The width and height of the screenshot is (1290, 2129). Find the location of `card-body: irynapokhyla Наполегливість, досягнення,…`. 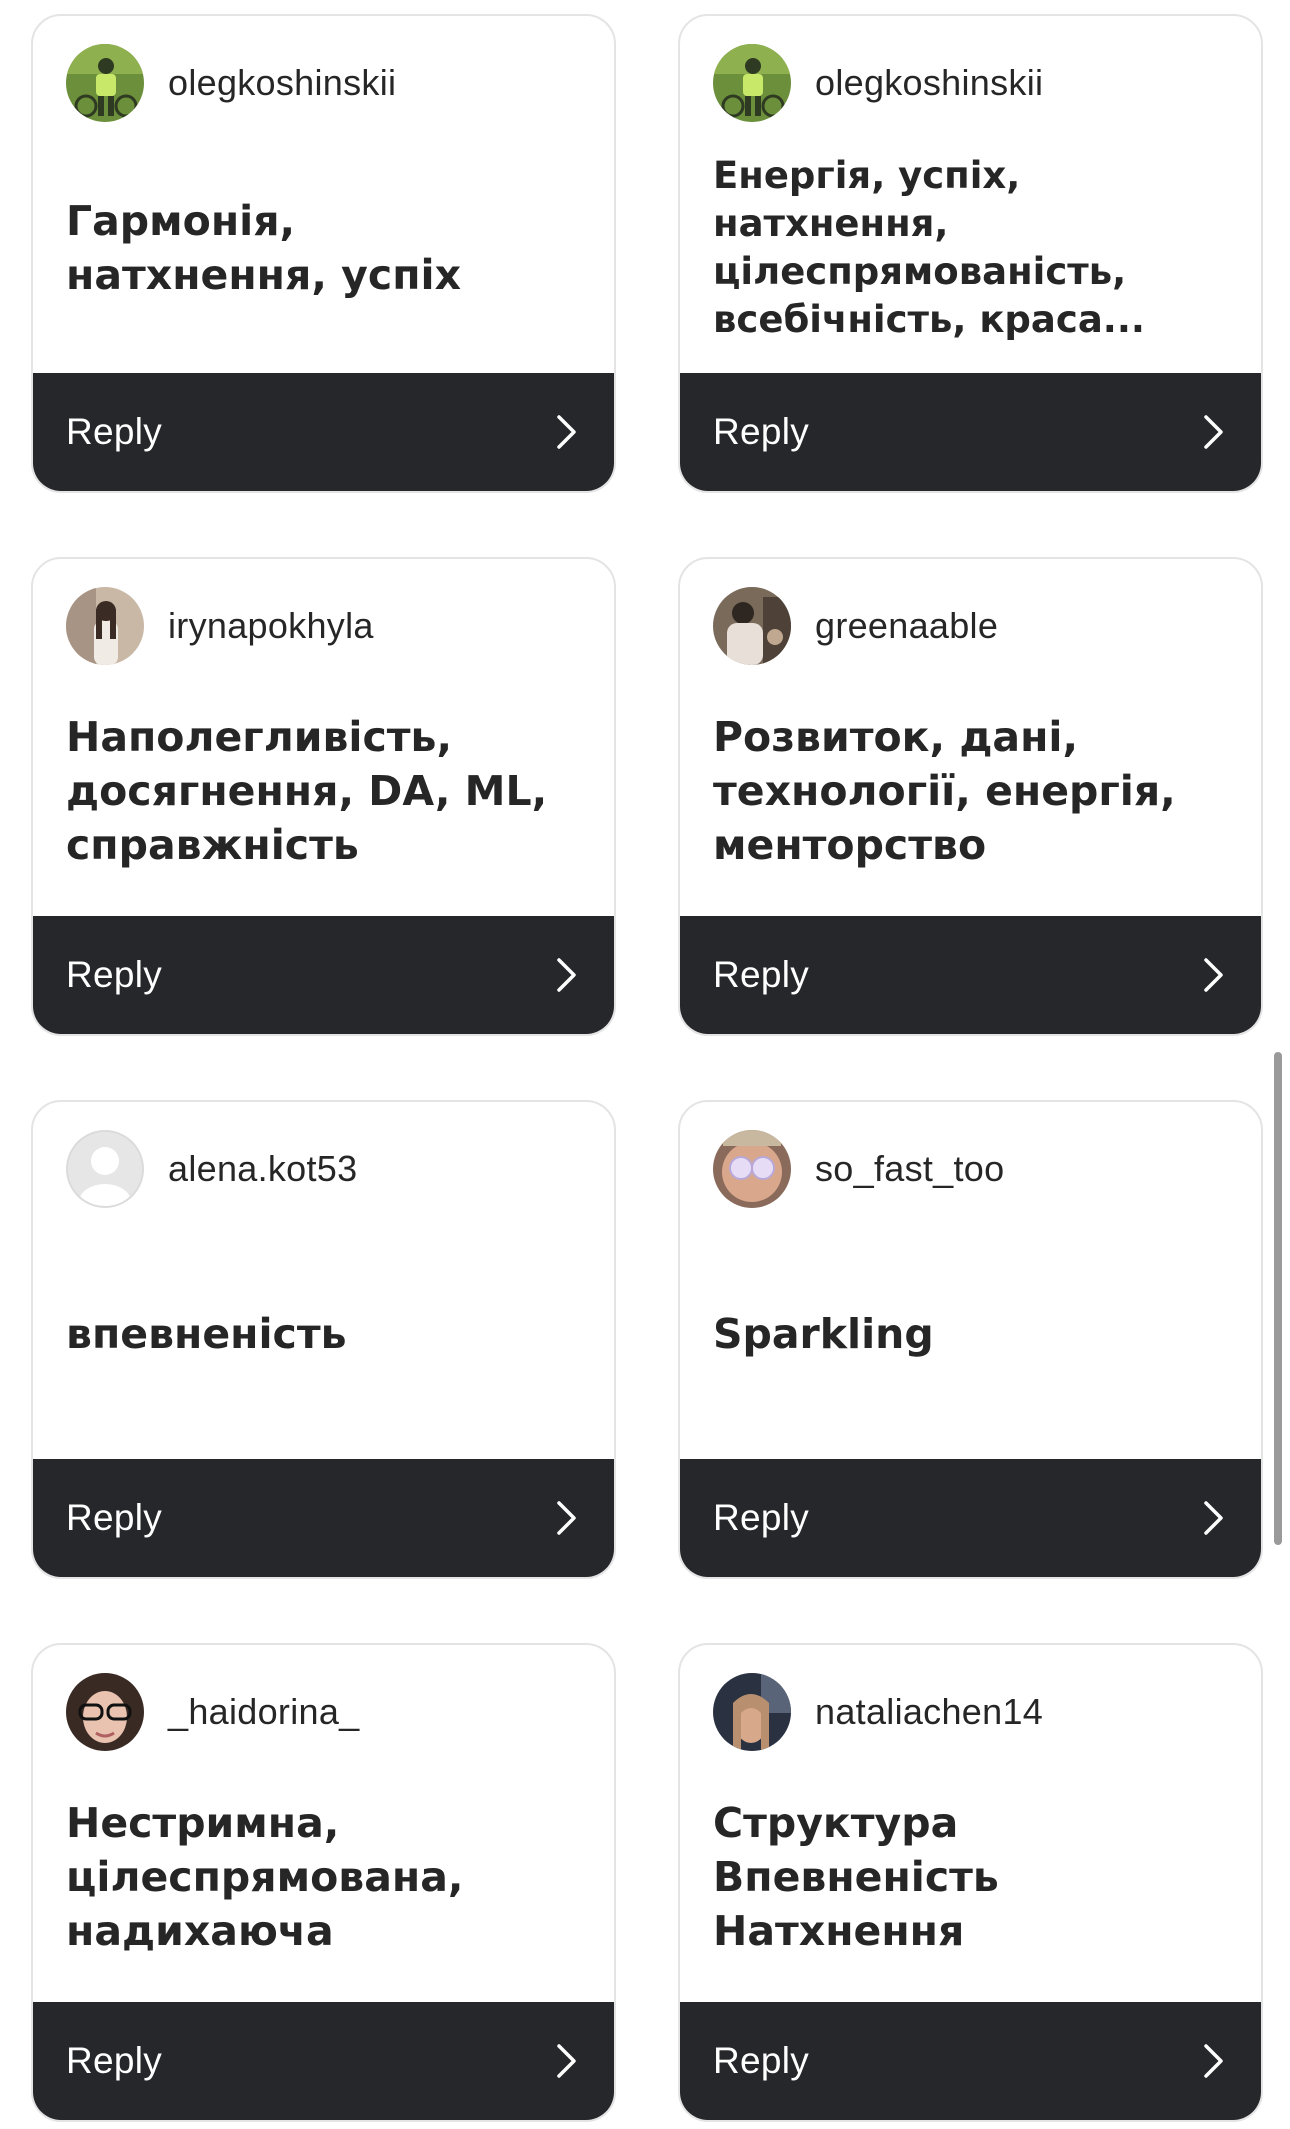

card-body: irynapokhyla Наполегливість, досягнення,… is located at coordinates (323, 737).